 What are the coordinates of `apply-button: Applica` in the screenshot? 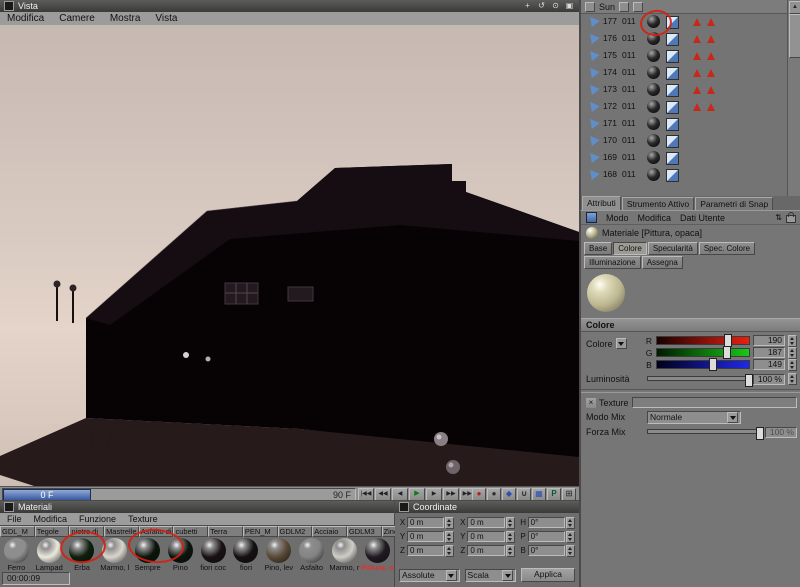 It's located at (548, 575).